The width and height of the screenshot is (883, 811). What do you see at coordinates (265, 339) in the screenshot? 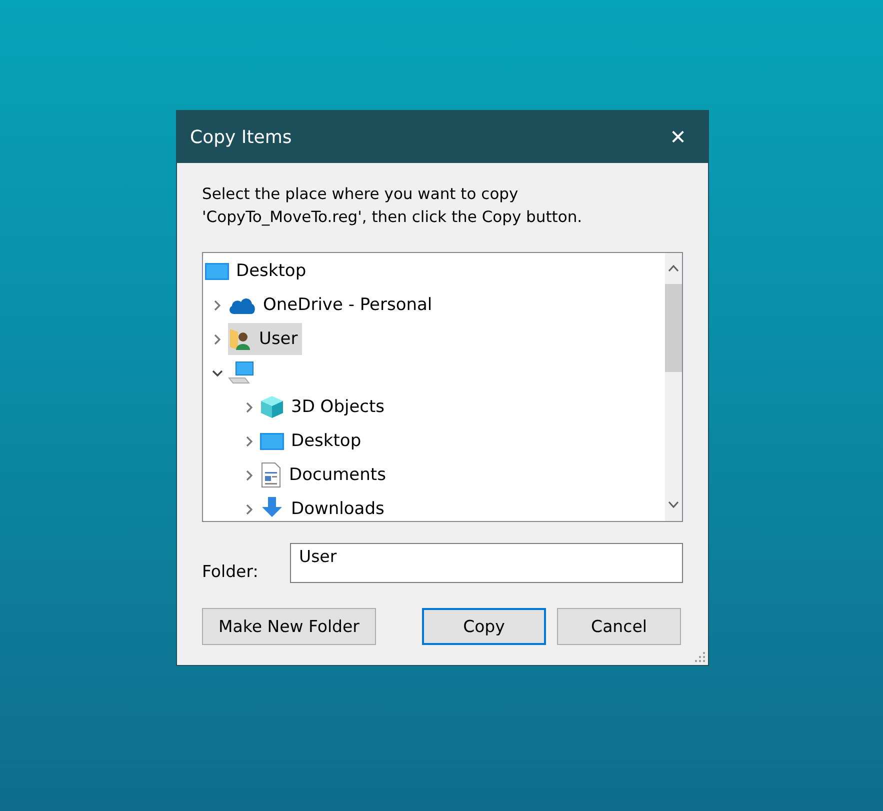
I see `tree-item: User` at bounding box center [265, 339].